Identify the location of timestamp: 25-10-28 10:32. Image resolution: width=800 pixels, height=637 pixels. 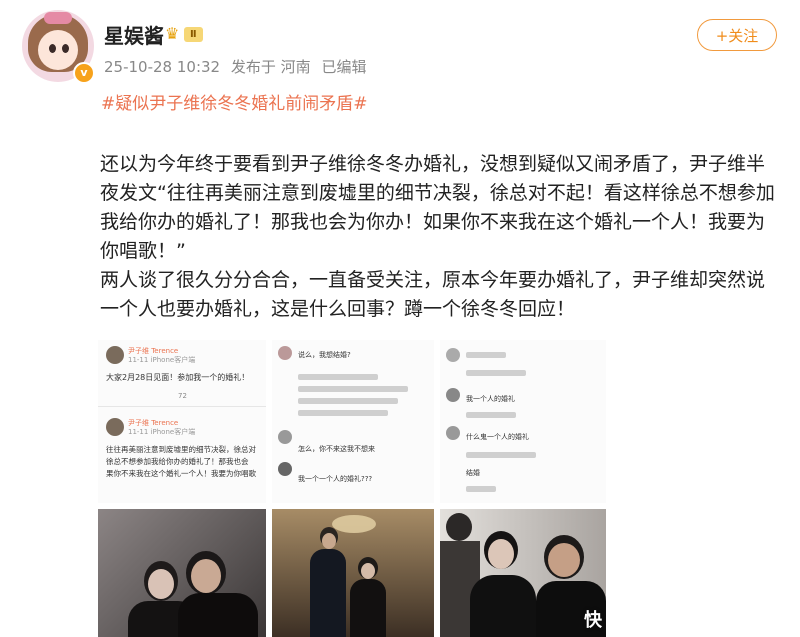
(162, 67).